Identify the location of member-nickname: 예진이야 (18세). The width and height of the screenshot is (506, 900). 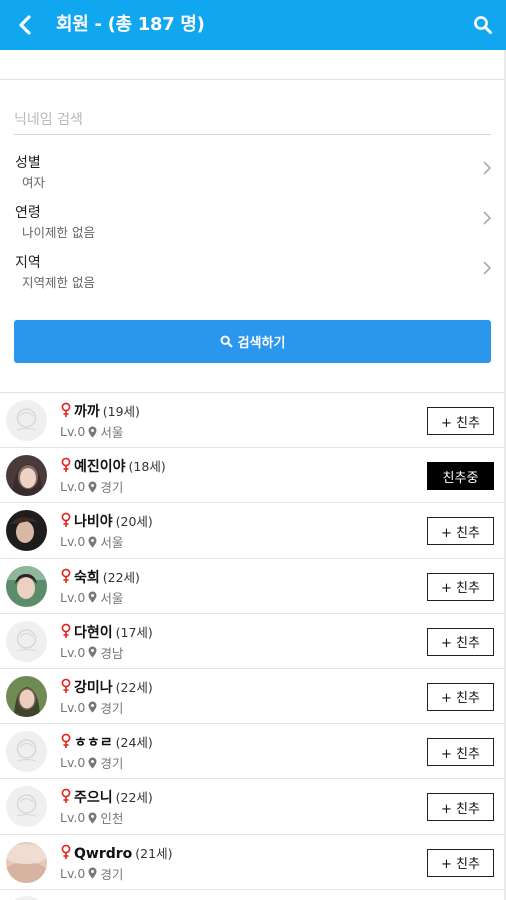
(120, 466).